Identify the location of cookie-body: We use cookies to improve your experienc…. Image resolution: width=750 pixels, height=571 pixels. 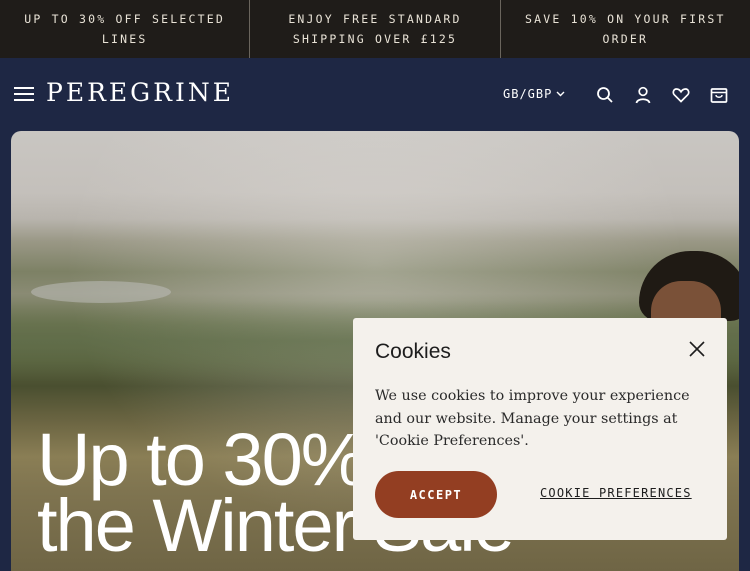
(532, 418).